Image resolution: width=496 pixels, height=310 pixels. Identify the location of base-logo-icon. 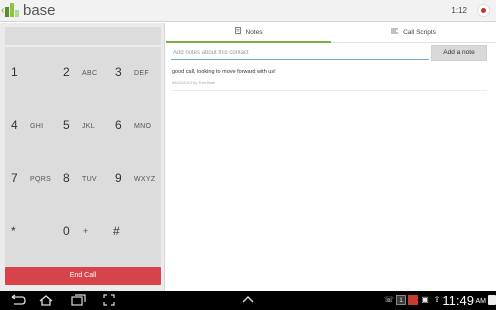
(12, 10).